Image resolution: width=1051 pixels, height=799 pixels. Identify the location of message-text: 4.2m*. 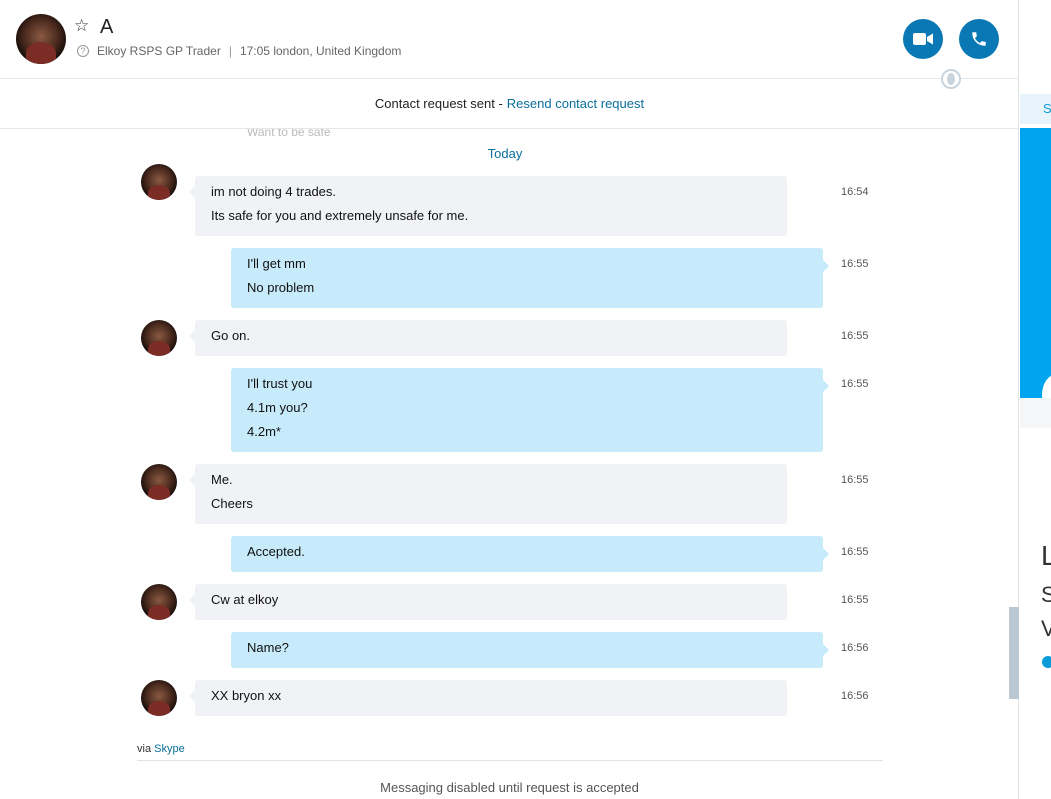
(264, 431).